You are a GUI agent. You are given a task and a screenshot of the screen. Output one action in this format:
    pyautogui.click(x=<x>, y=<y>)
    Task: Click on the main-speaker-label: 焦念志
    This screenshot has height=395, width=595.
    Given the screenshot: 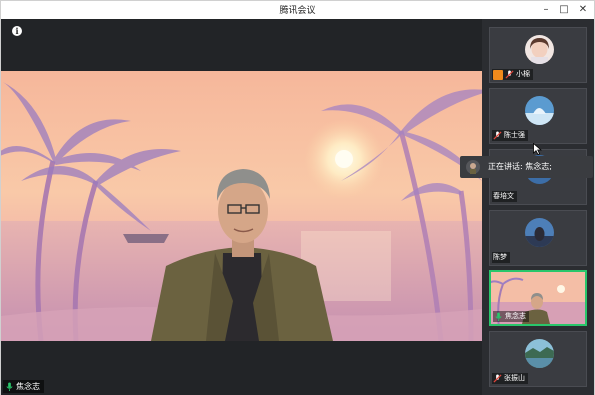 What is the action you would take?
    pyautogui.click(x=23, y=386)
    